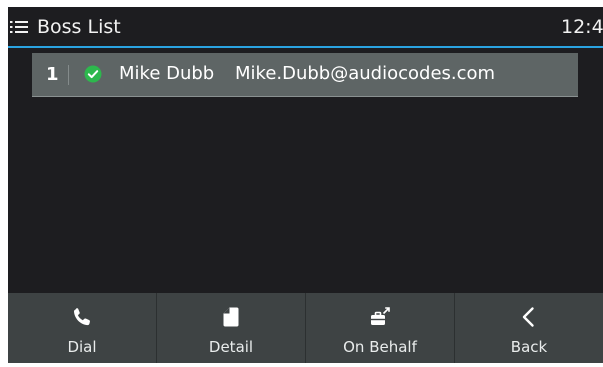  I want to click on boss-email: Mike.Dubb@audiocodes.com, so click(365, 73).